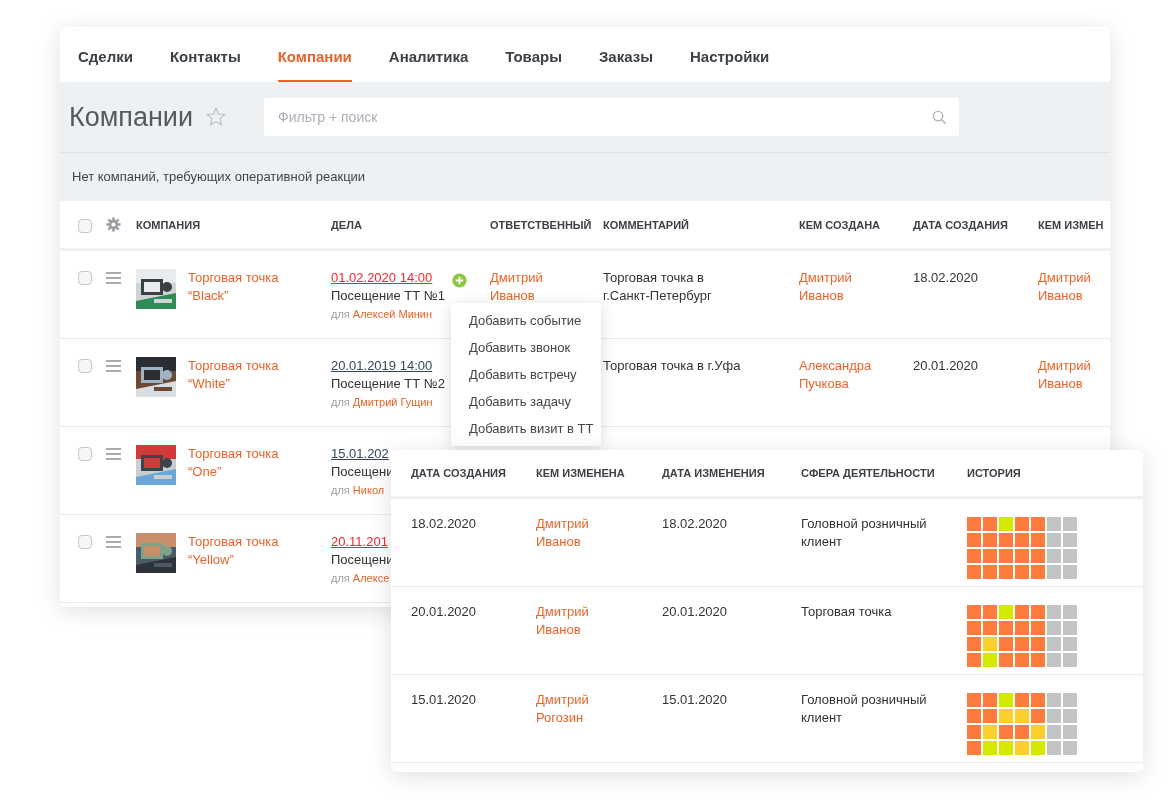 The height and width of the screenshot is (801, 1170). I want to click on search-field: Фильтр + поиск, so click(612, 117).